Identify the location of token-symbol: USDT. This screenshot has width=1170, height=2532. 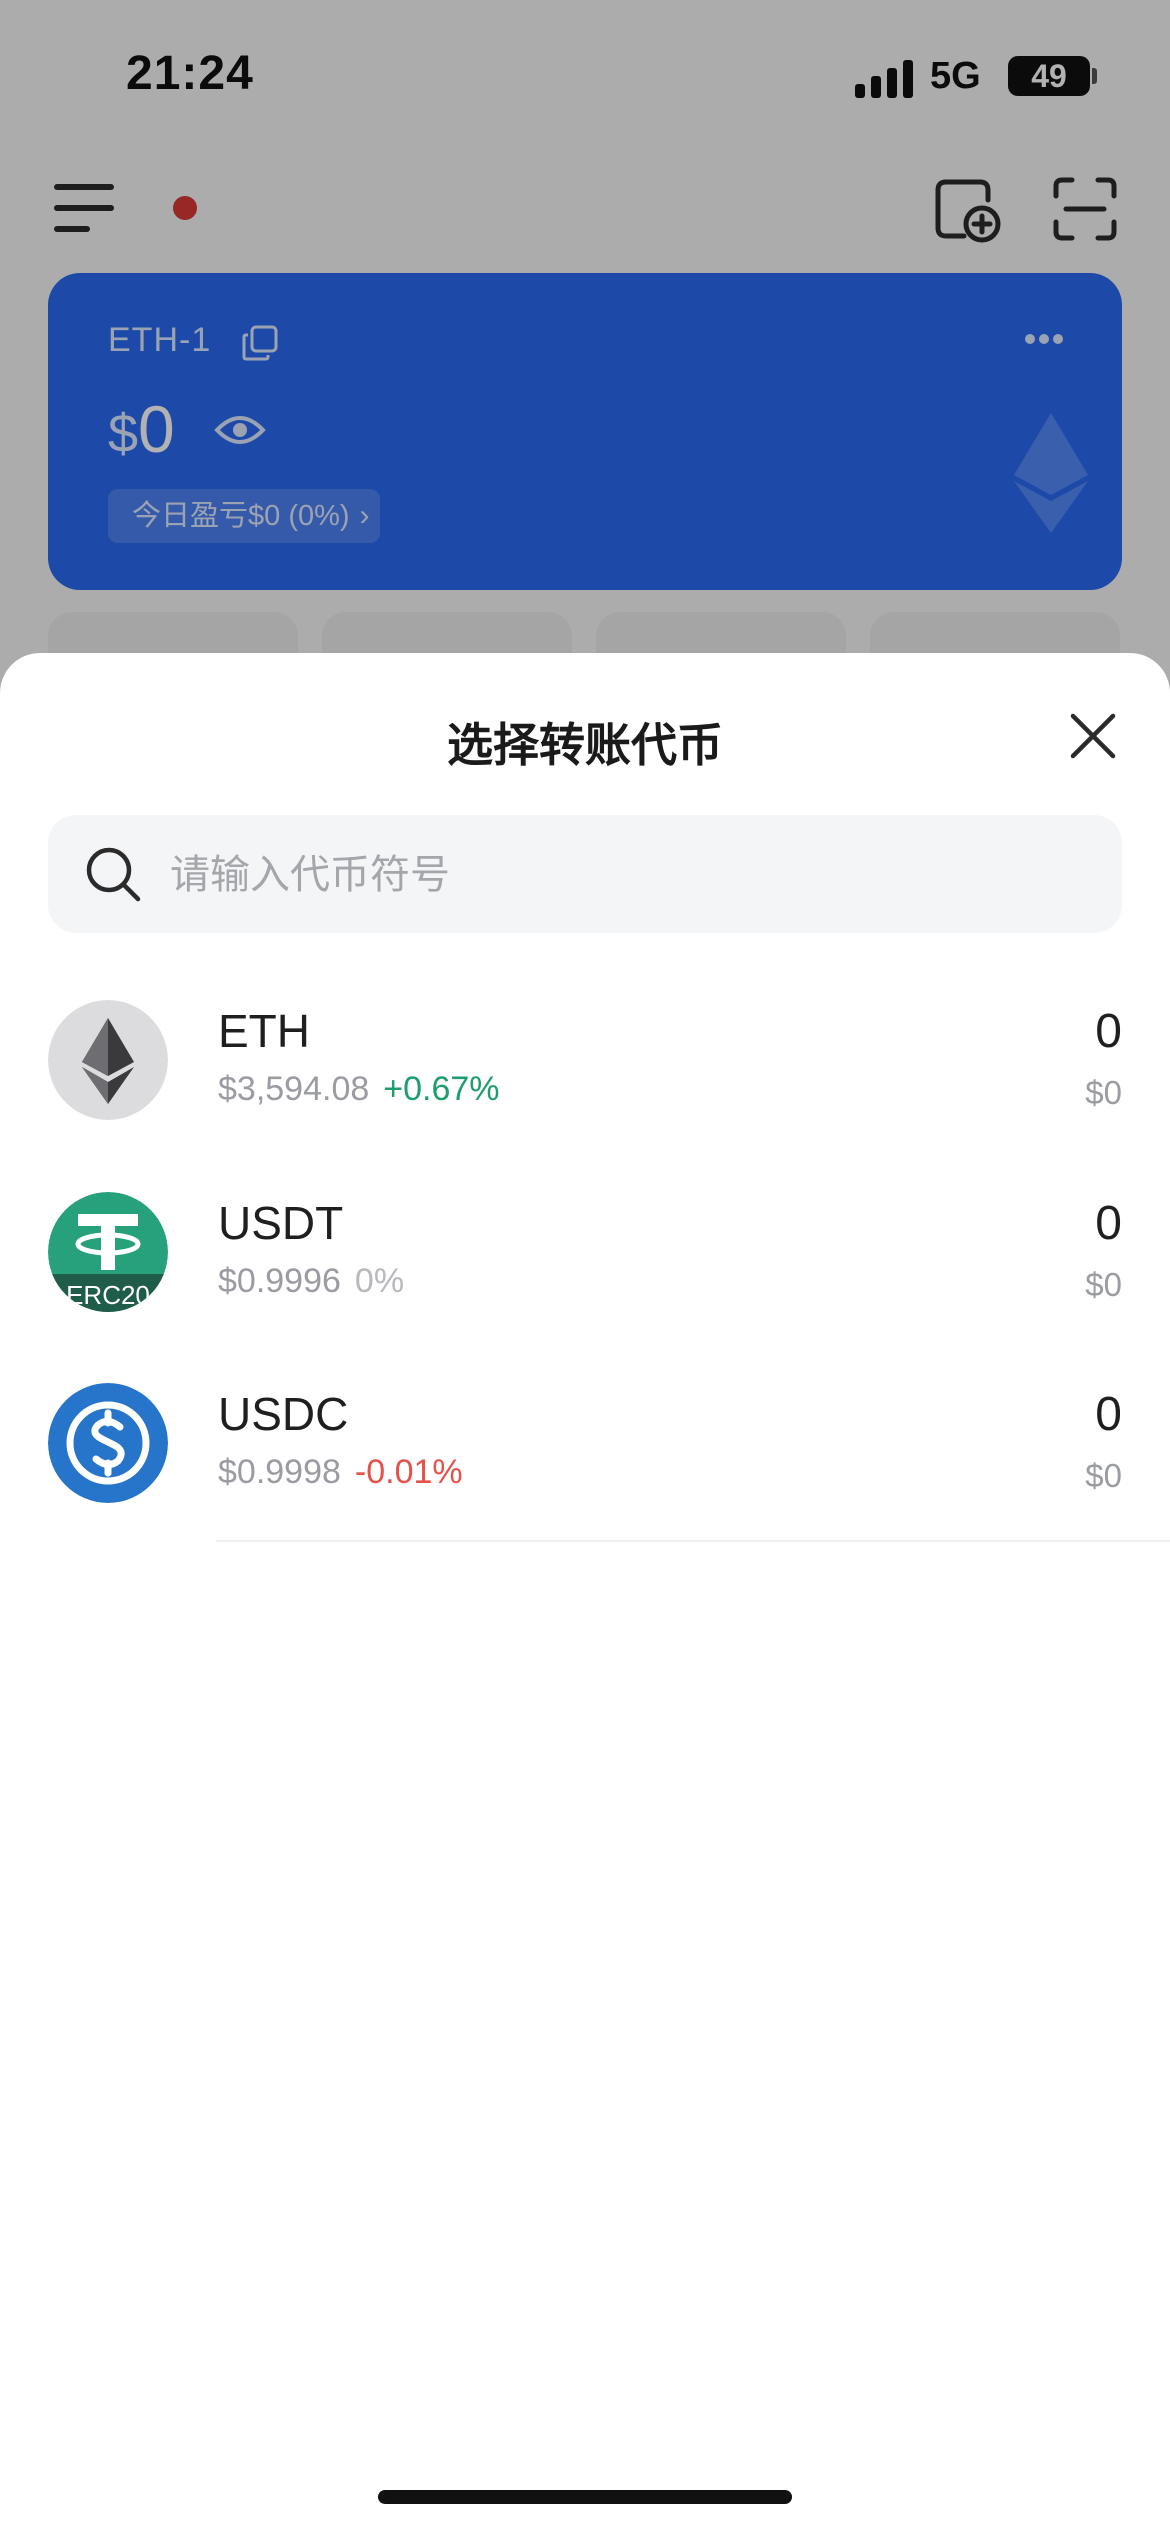
(281, 1223).